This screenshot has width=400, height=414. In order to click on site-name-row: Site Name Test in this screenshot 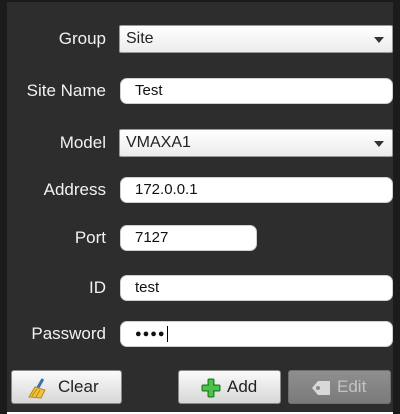, I will do `click(200, 91)`.